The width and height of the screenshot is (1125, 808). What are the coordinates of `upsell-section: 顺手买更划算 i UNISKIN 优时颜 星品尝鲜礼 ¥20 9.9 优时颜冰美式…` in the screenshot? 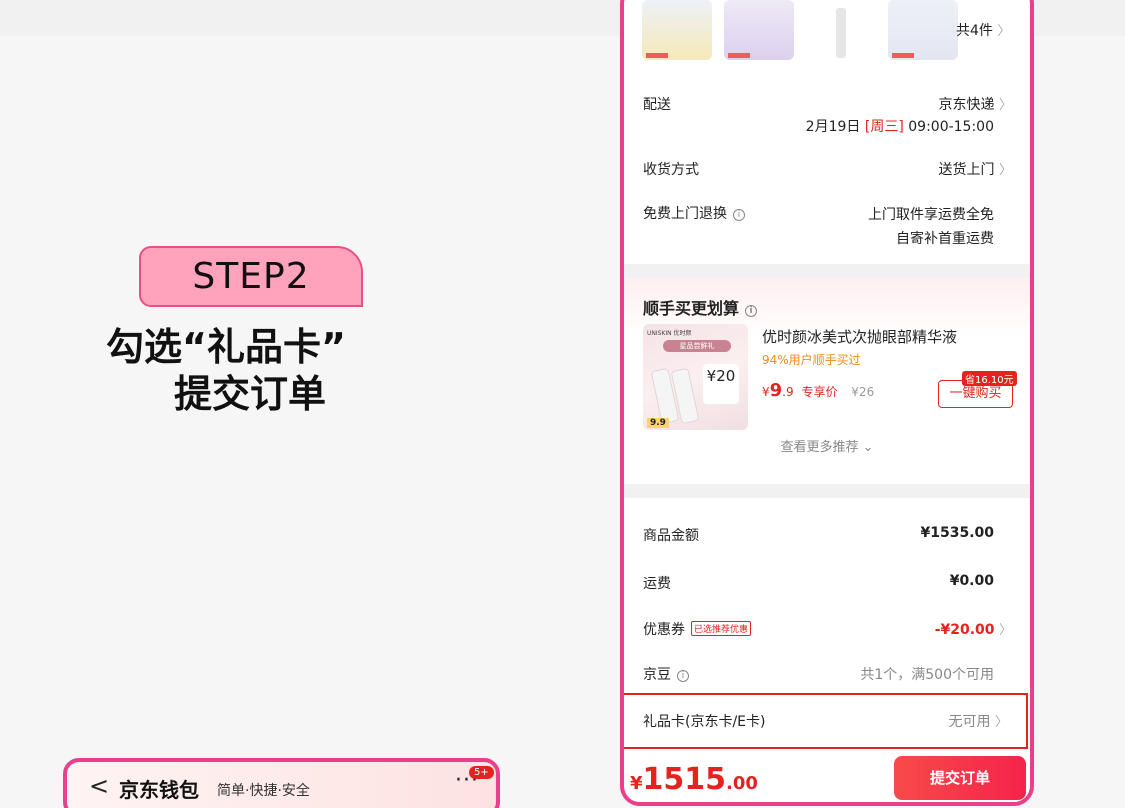 It's located at (827, 381).